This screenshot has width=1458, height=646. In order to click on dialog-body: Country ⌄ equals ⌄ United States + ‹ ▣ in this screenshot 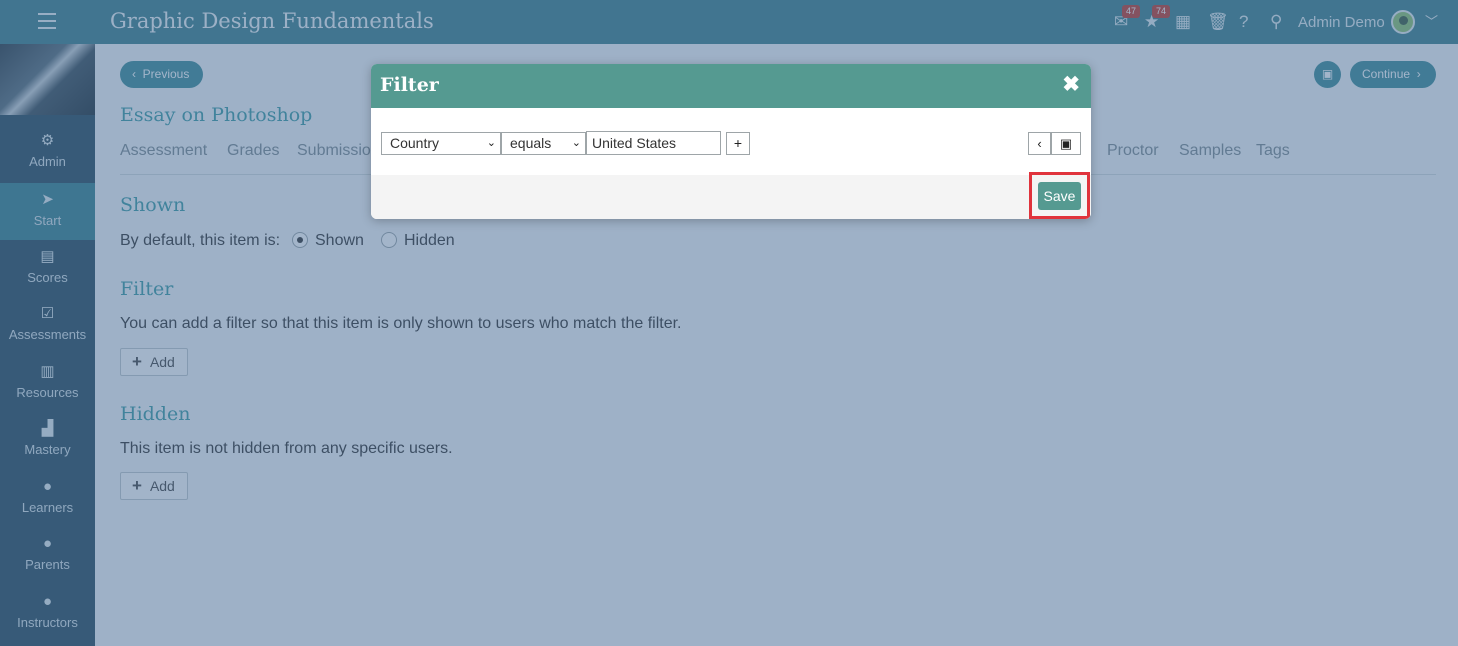, I will do `click(731, 141)`.